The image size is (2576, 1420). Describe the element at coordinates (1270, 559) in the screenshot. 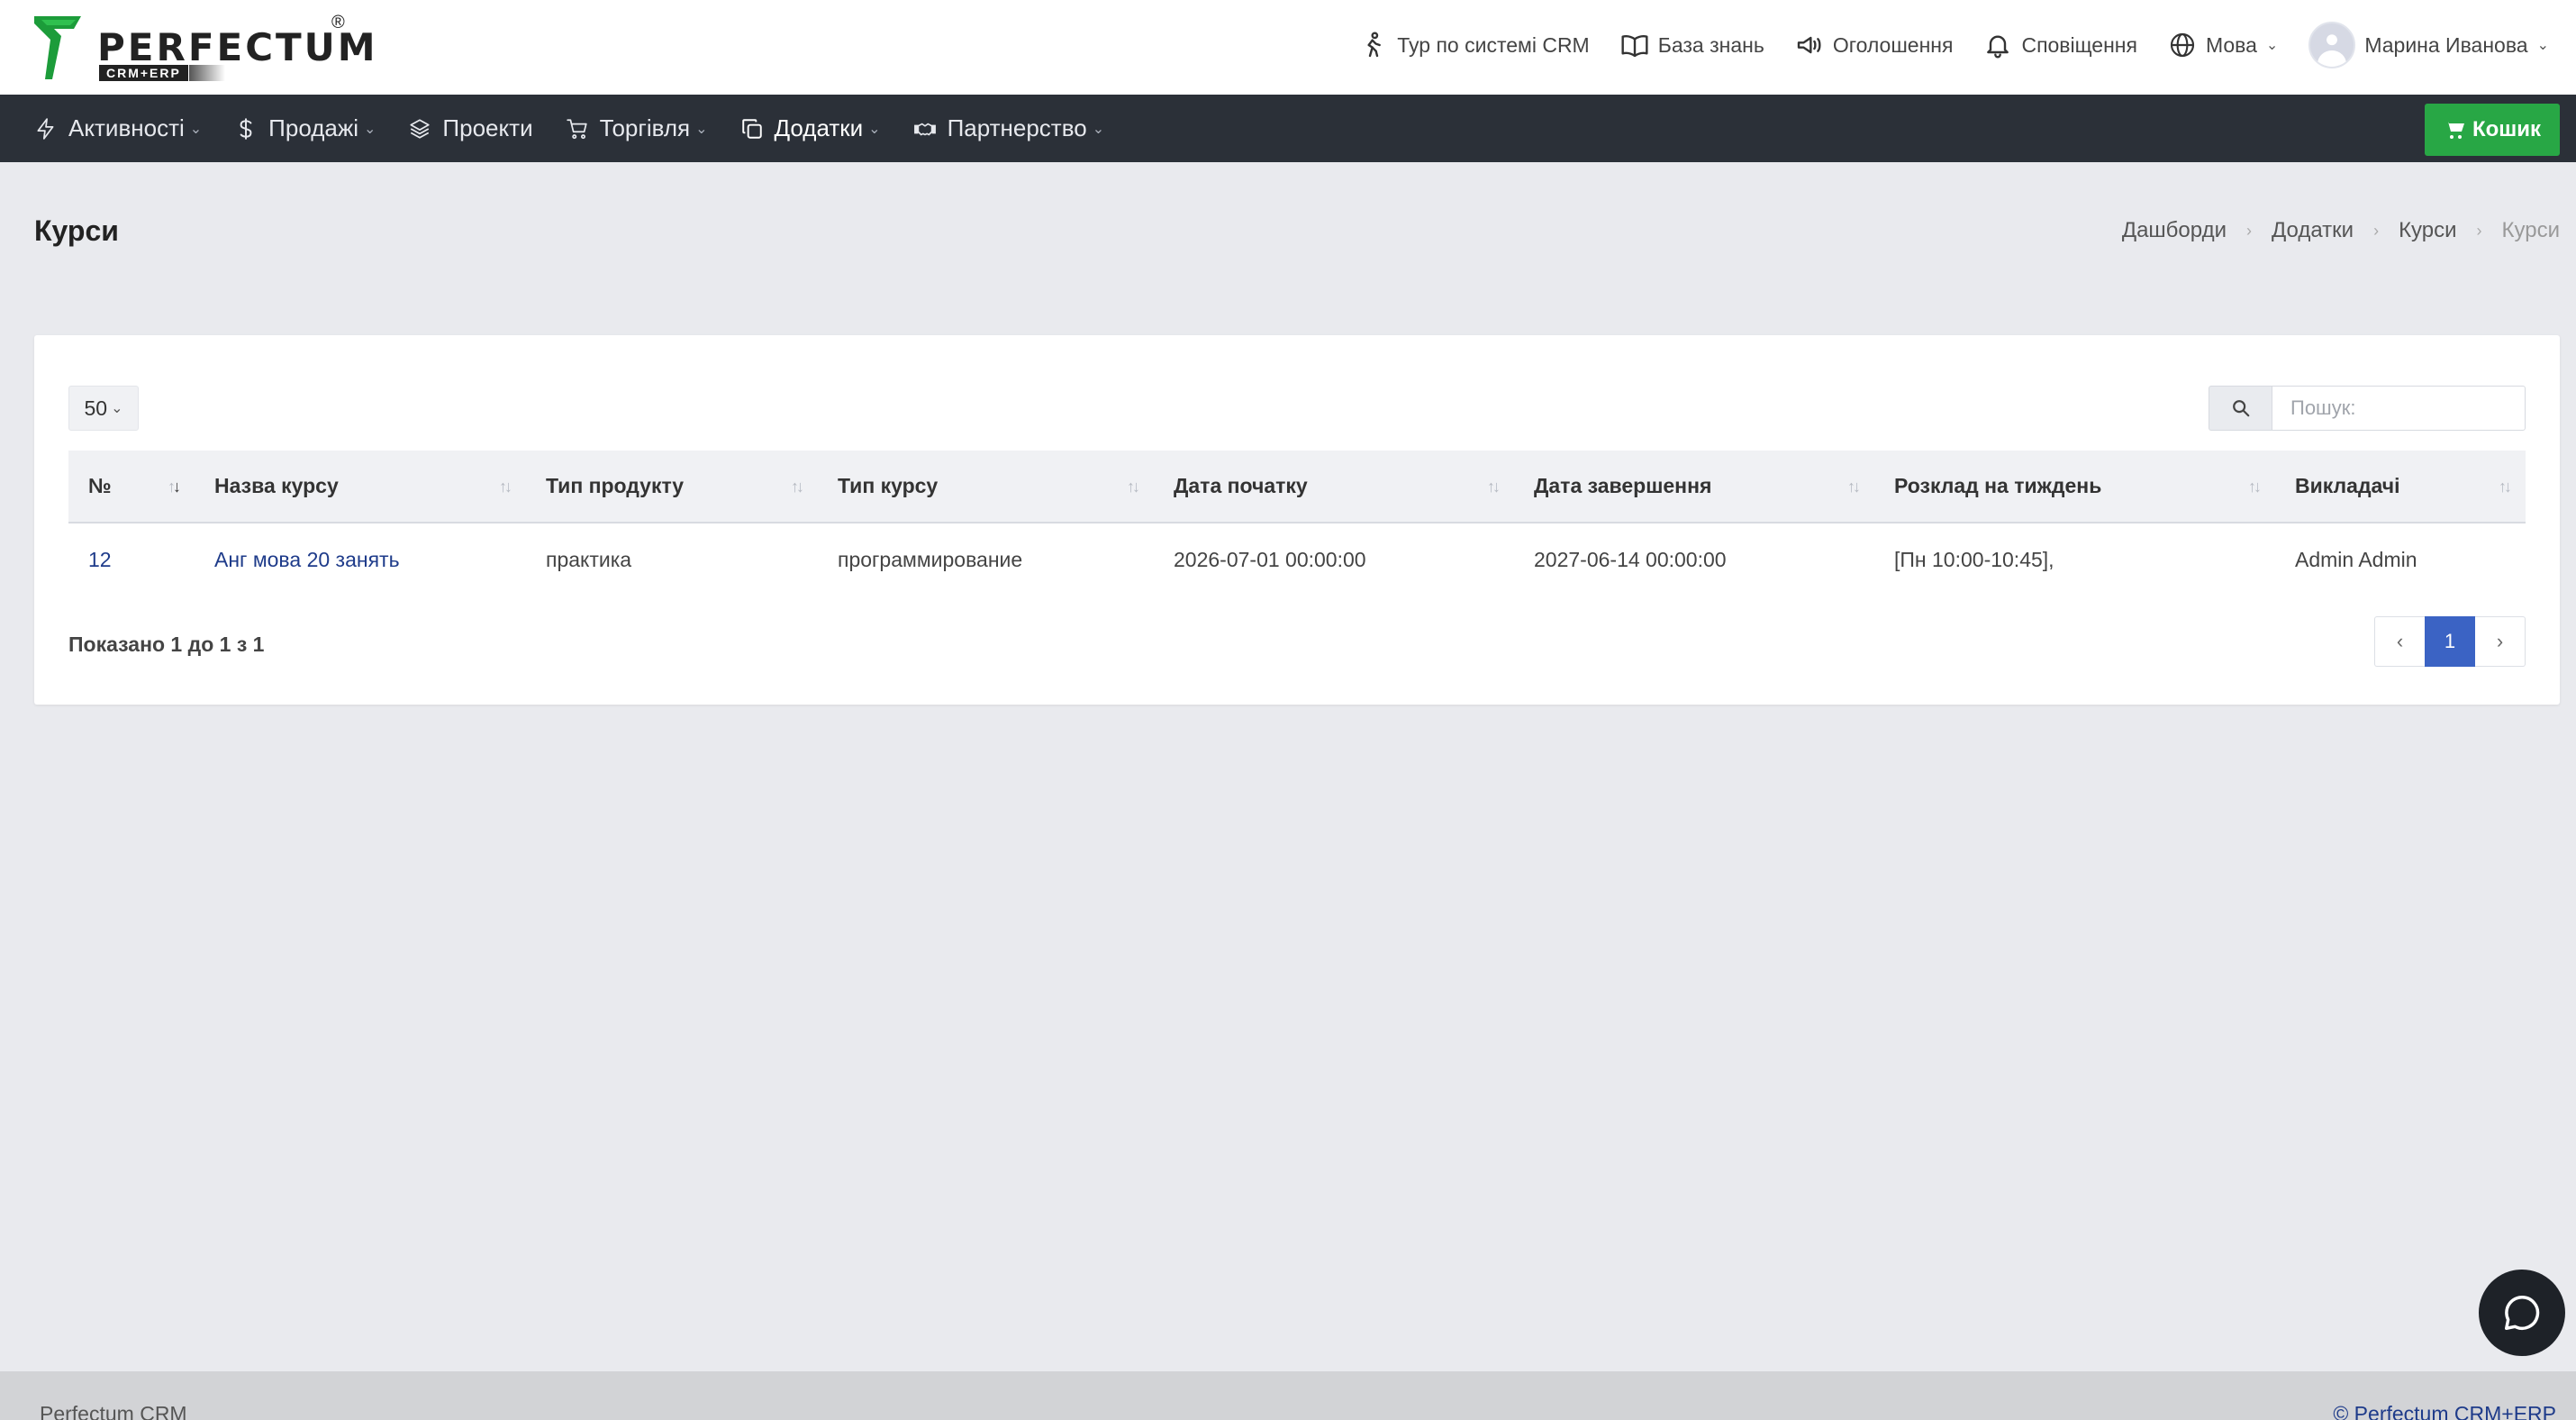

I see `cell-start-date: 2026-07-01 00:00:00` at that location.